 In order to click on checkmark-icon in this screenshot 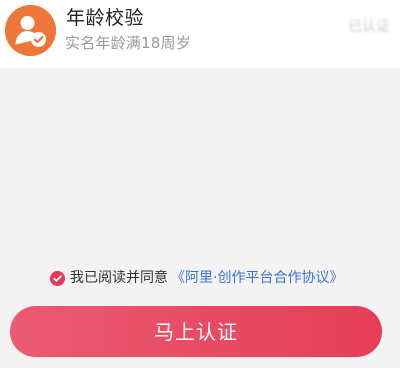, I will do `click(57, 278)`.